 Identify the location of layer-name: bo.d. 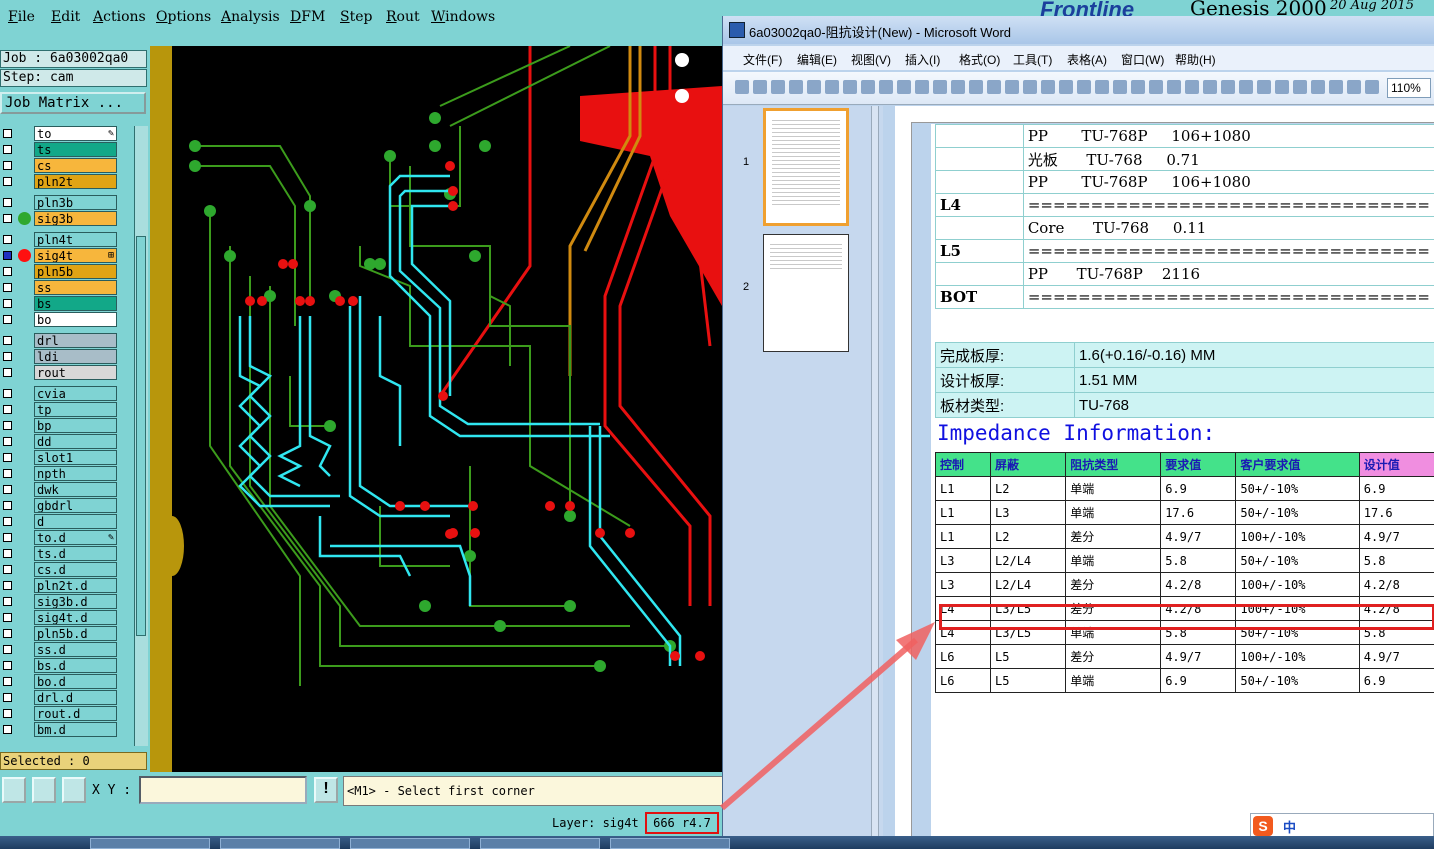
(75, 681).